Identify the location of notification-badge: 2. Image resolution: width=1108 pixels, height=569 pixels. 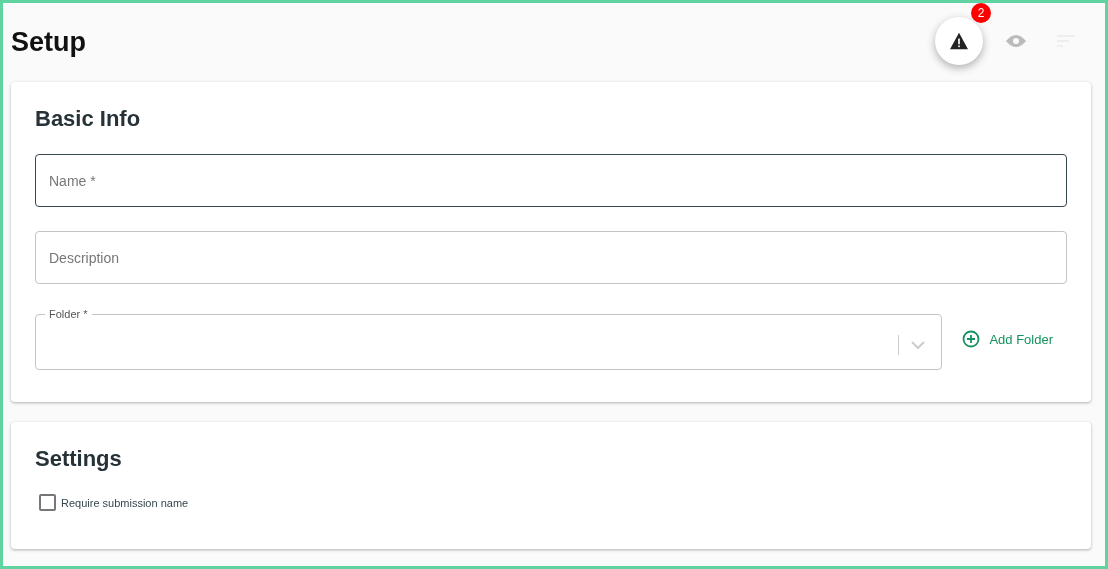
(981, 13).